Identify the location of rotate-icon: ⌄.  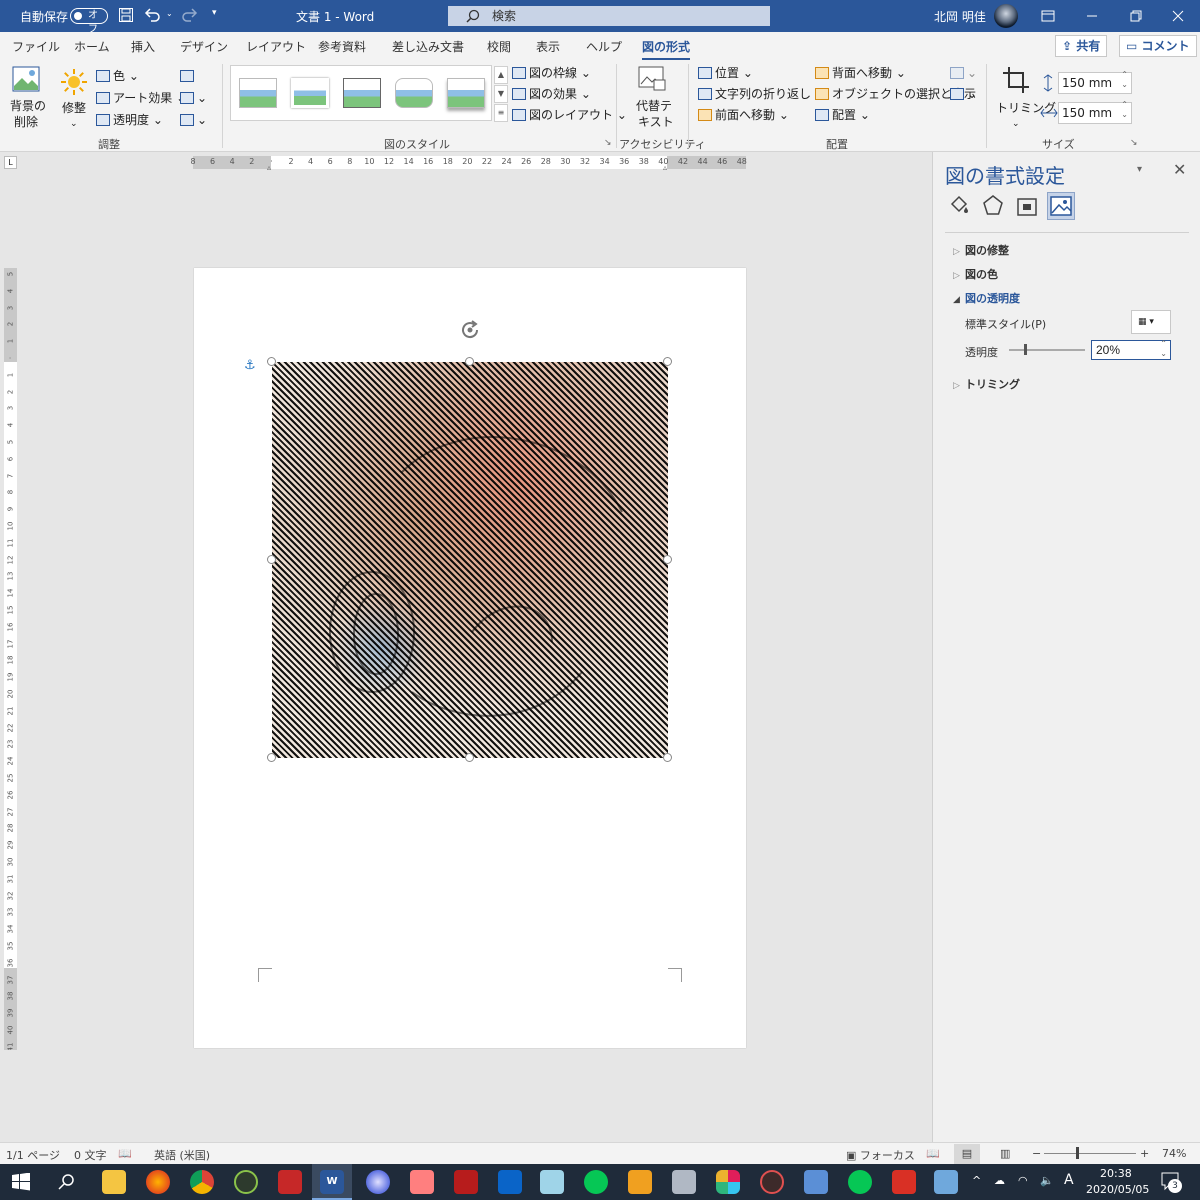
(963, 94).